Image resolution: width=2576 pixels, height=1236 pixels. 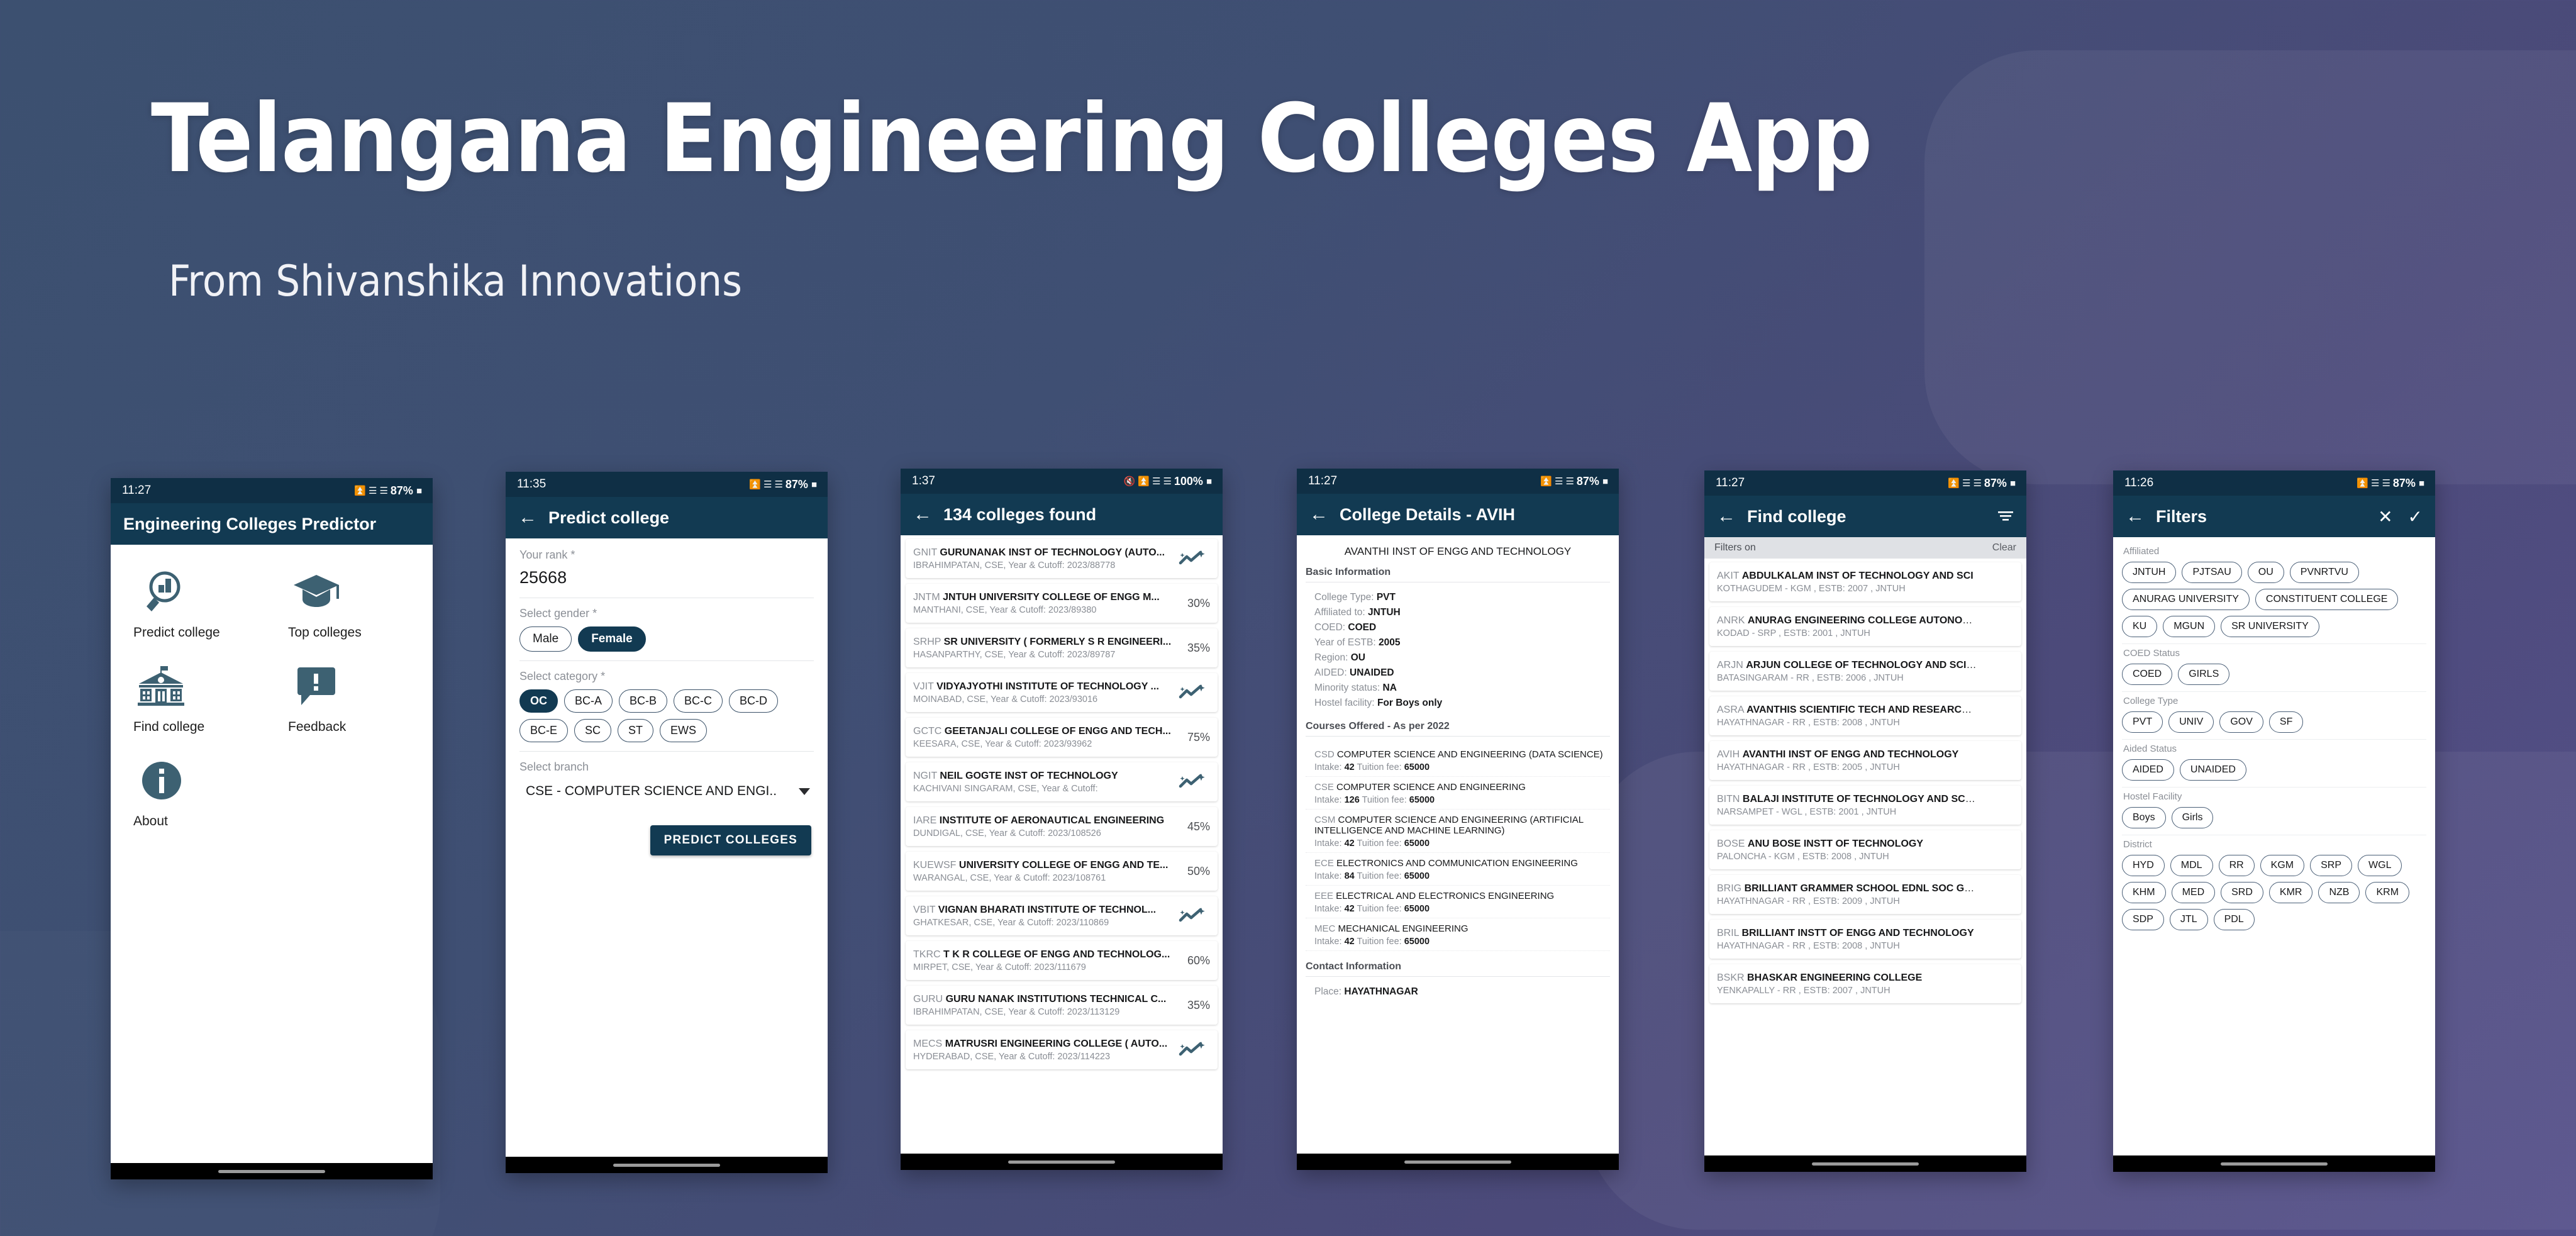 I want to click on filter-chip: KGM, so click(x=2282, y=865).